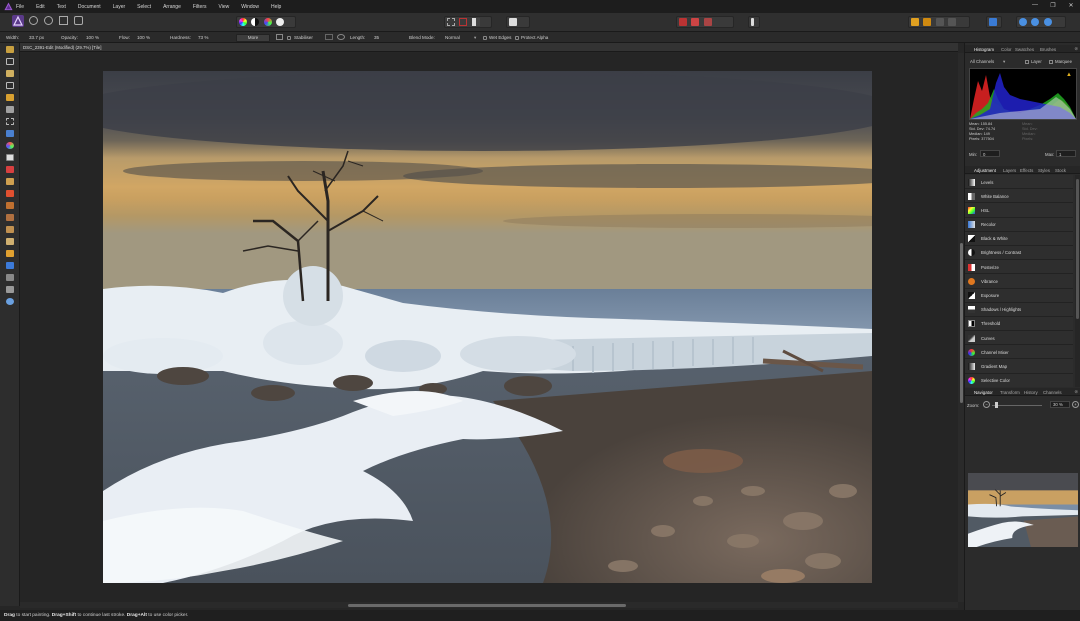  What do you see at coordinates (1019, 295) in the screenshot?
I see `adjustment-exposure: Exposure` at bounding box center [1019, 295].